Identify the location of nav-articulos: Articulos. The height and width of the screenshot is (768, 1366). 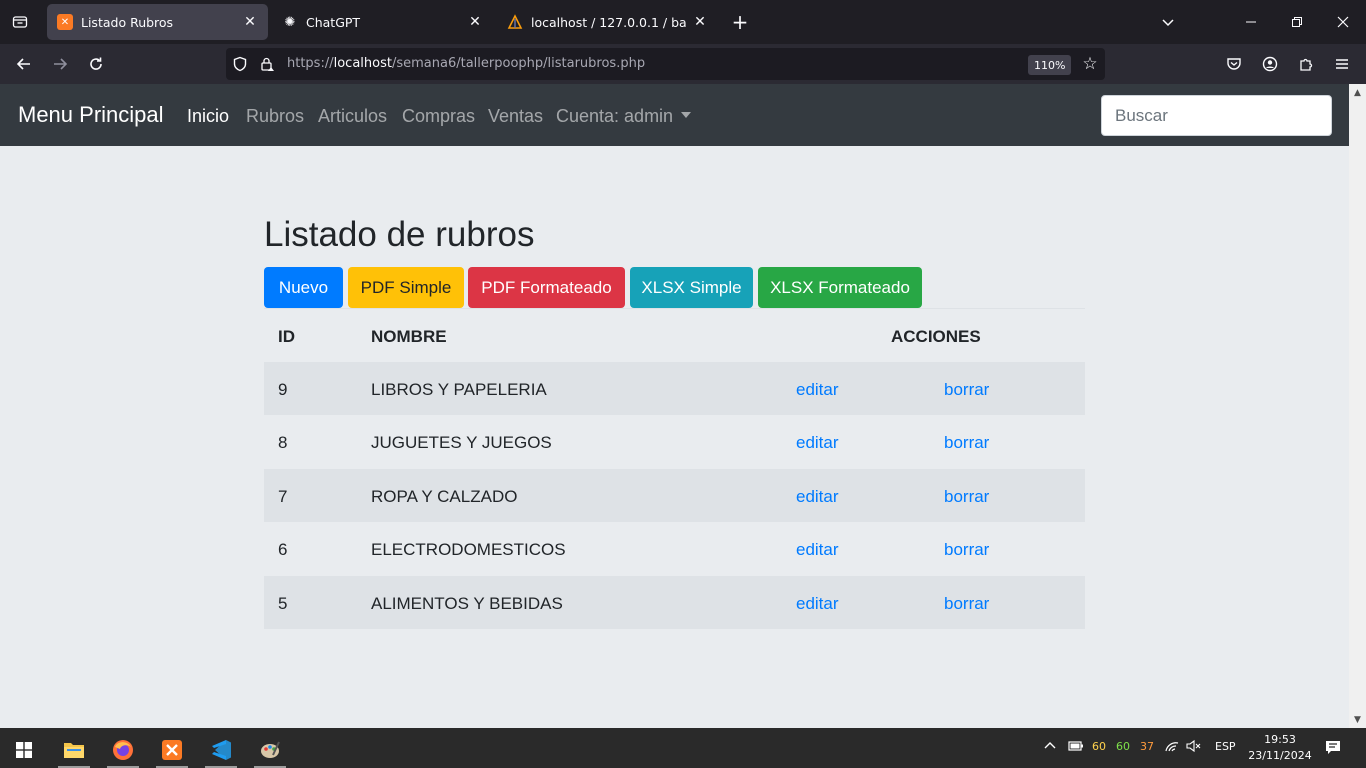
(352, 116).